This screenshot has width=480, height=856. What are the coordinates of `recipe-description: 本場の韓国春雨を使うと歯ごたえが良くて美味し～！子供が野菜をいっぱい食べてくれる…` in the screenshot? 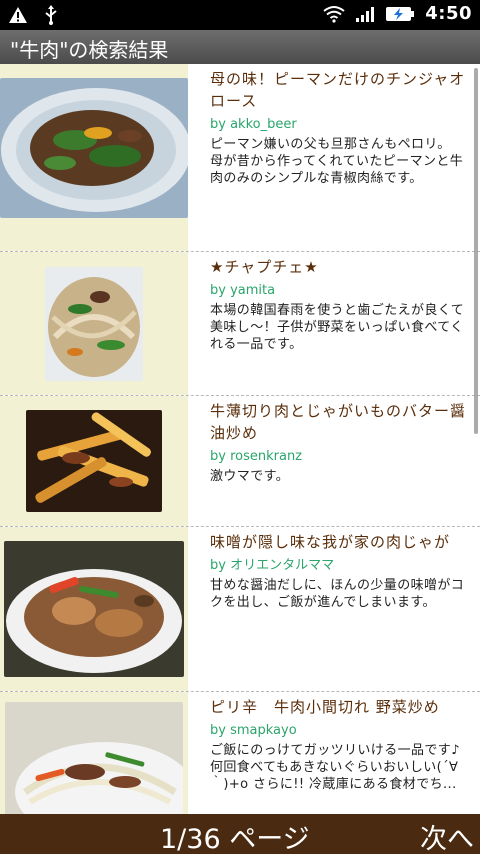 It's located at (337, 327).